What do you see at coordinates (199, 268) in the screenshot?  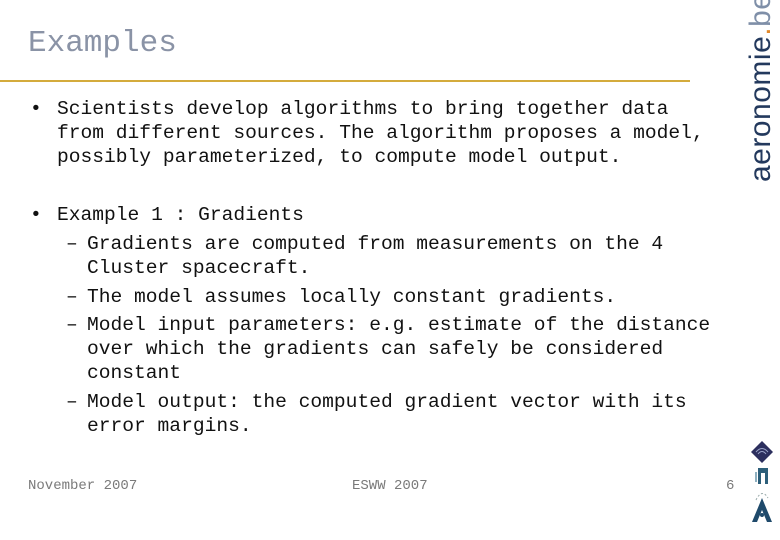 I see `sub-1-line-2: Cluster spacecraft.` at bounding box center [199, 268].